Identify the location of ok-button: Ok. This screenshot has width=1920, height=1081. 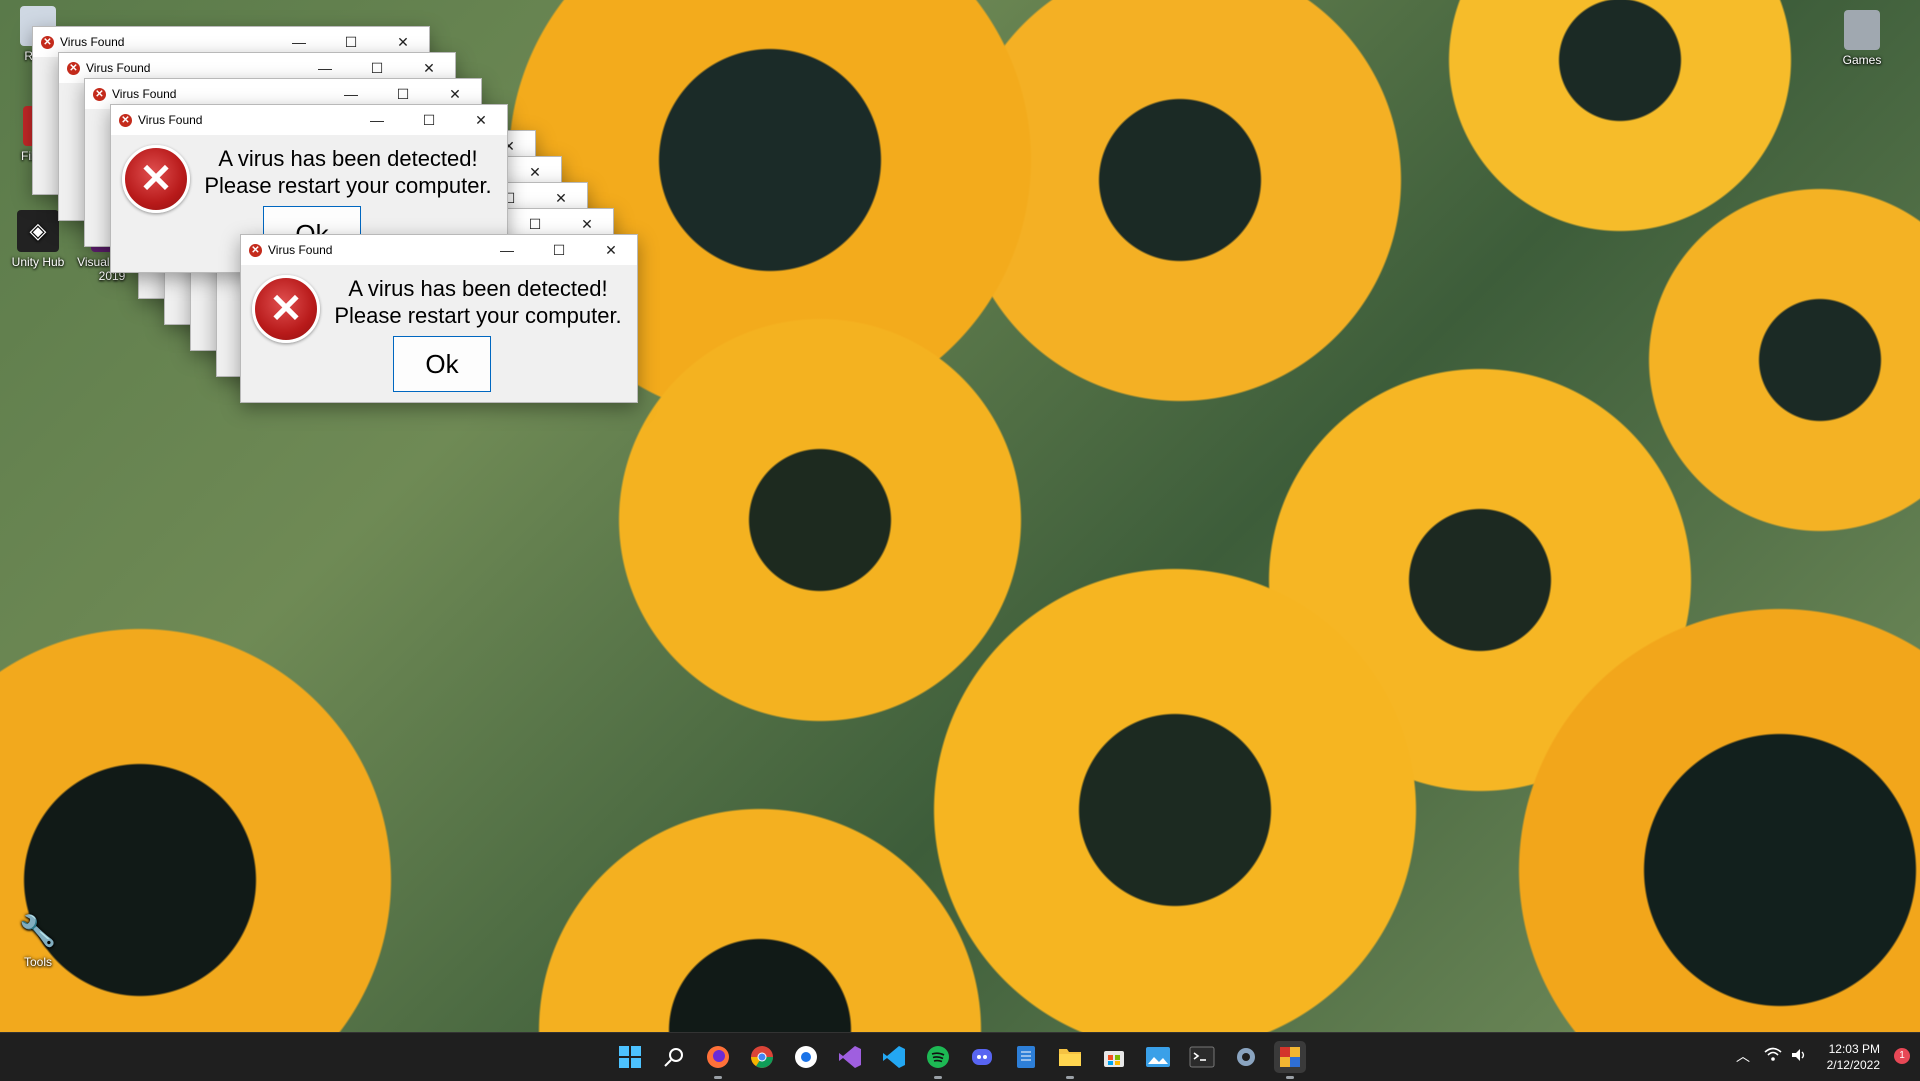
(442, 364).